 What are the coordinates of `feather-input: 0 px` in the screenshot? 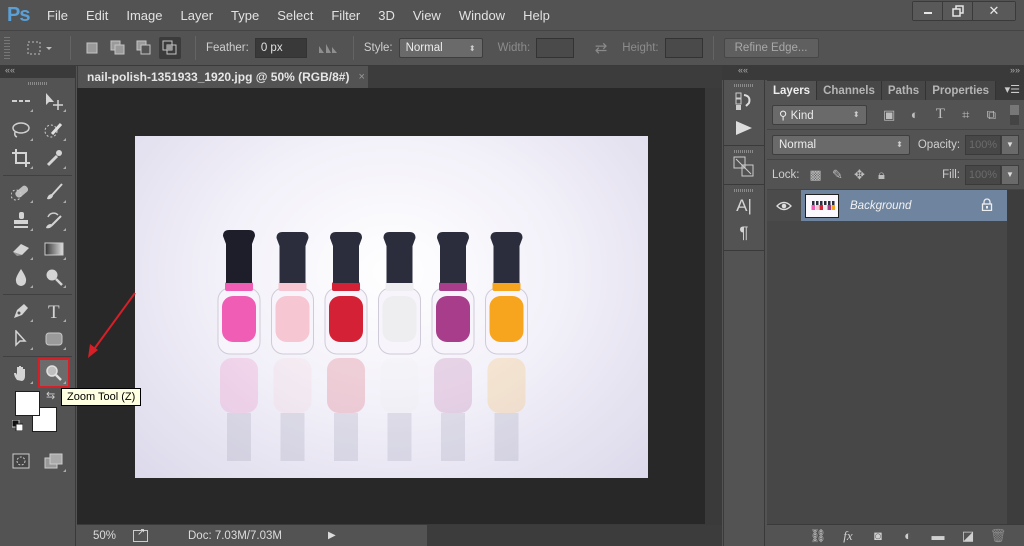 It's located at (280, 48).